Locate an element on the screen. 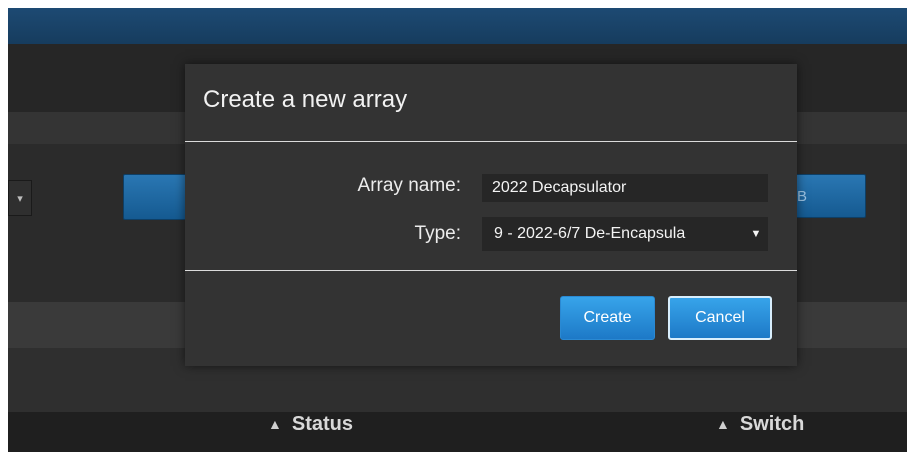 The width and height of the screenshot is (907, 452). type-select: 9 - 2022-6/7 De-Encapsula ▼ is located at coordinates (625, 234).